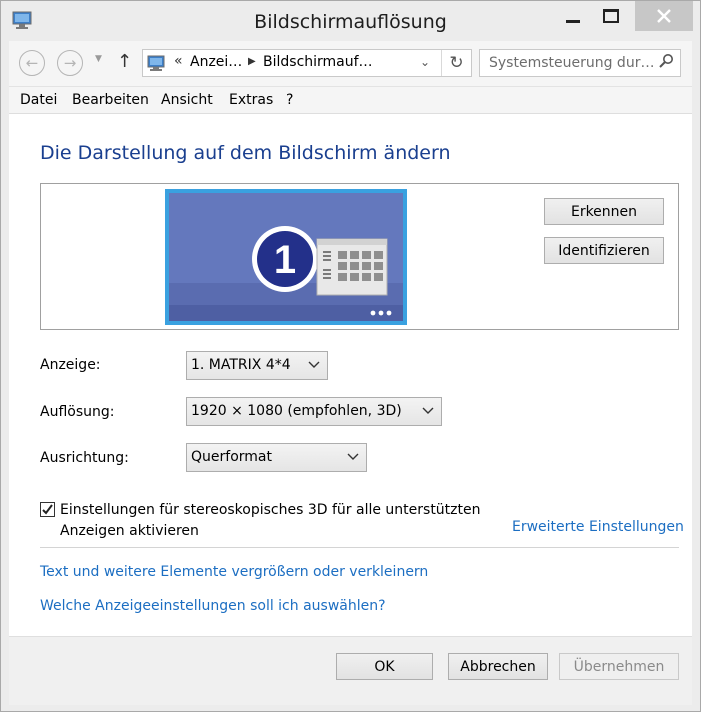 This screenshot has height=712, width=701. Describe the element at coordinates (350, 21) in the screenshot. I see `title-bar: Bildschirmauflösung` at that location.